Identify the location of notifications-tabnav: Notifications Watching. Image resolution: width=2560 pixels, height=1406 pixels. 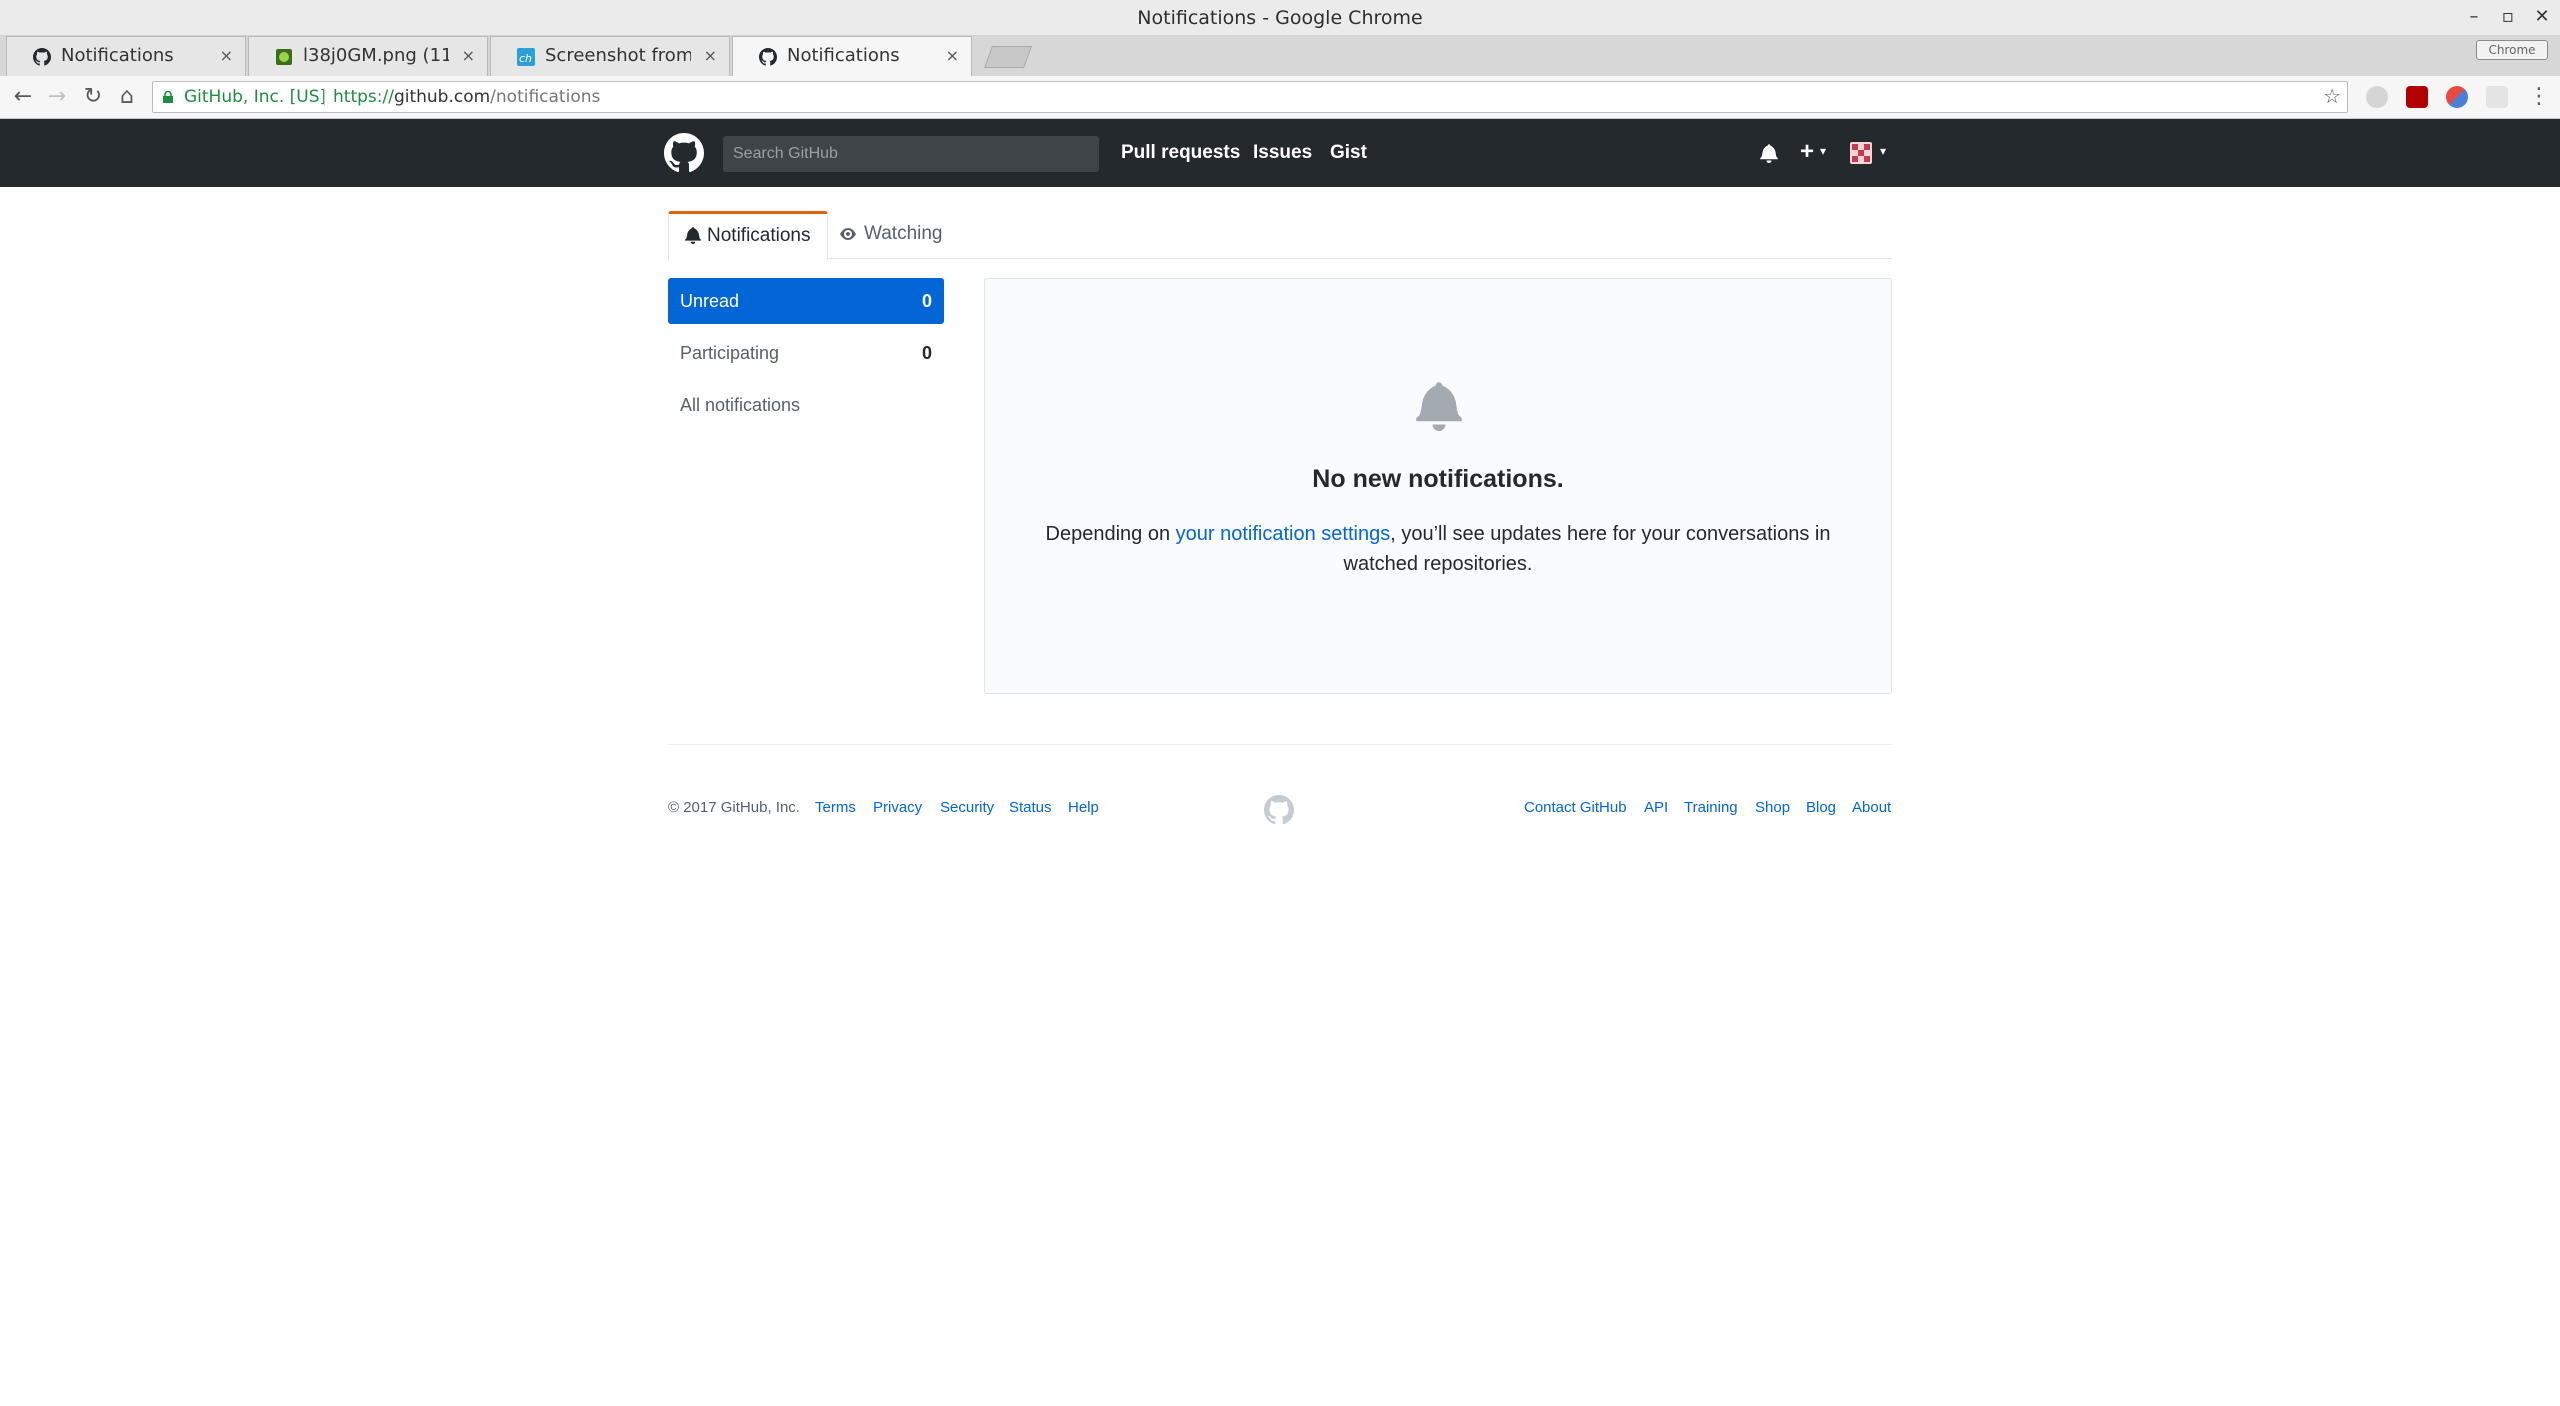
(1280, 235).